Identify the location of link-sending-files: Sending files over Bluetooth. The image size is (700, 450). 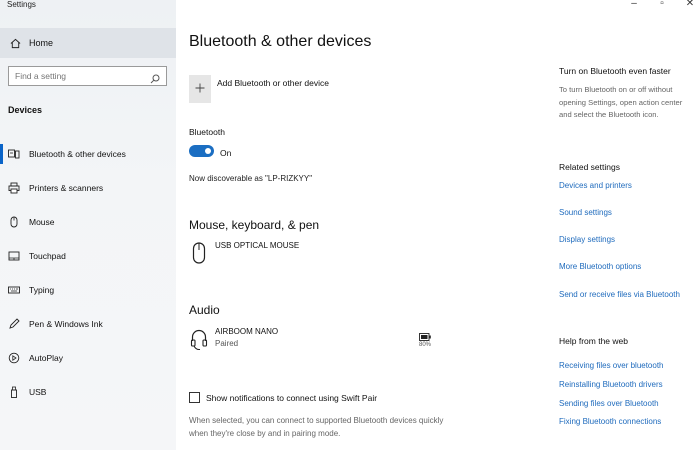
(609, 403).